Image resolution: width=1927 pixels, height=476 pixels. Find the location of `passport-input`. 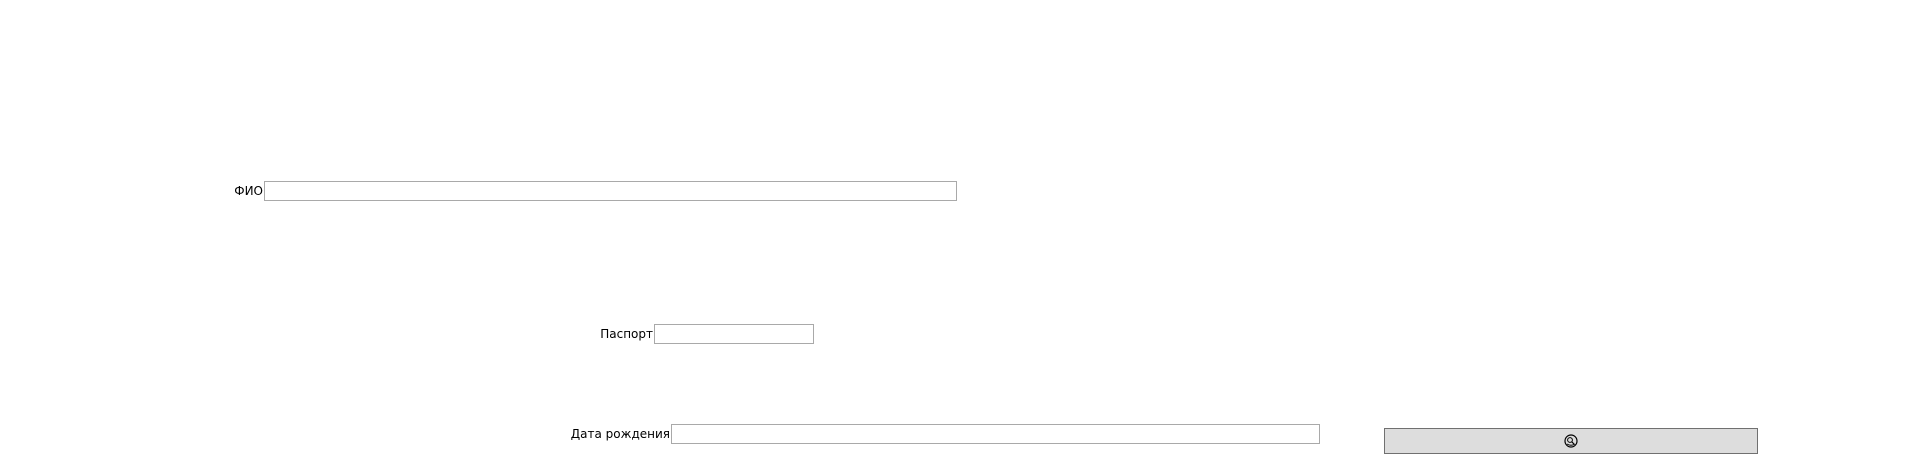

passport-input is located at coordinates (734, 334).